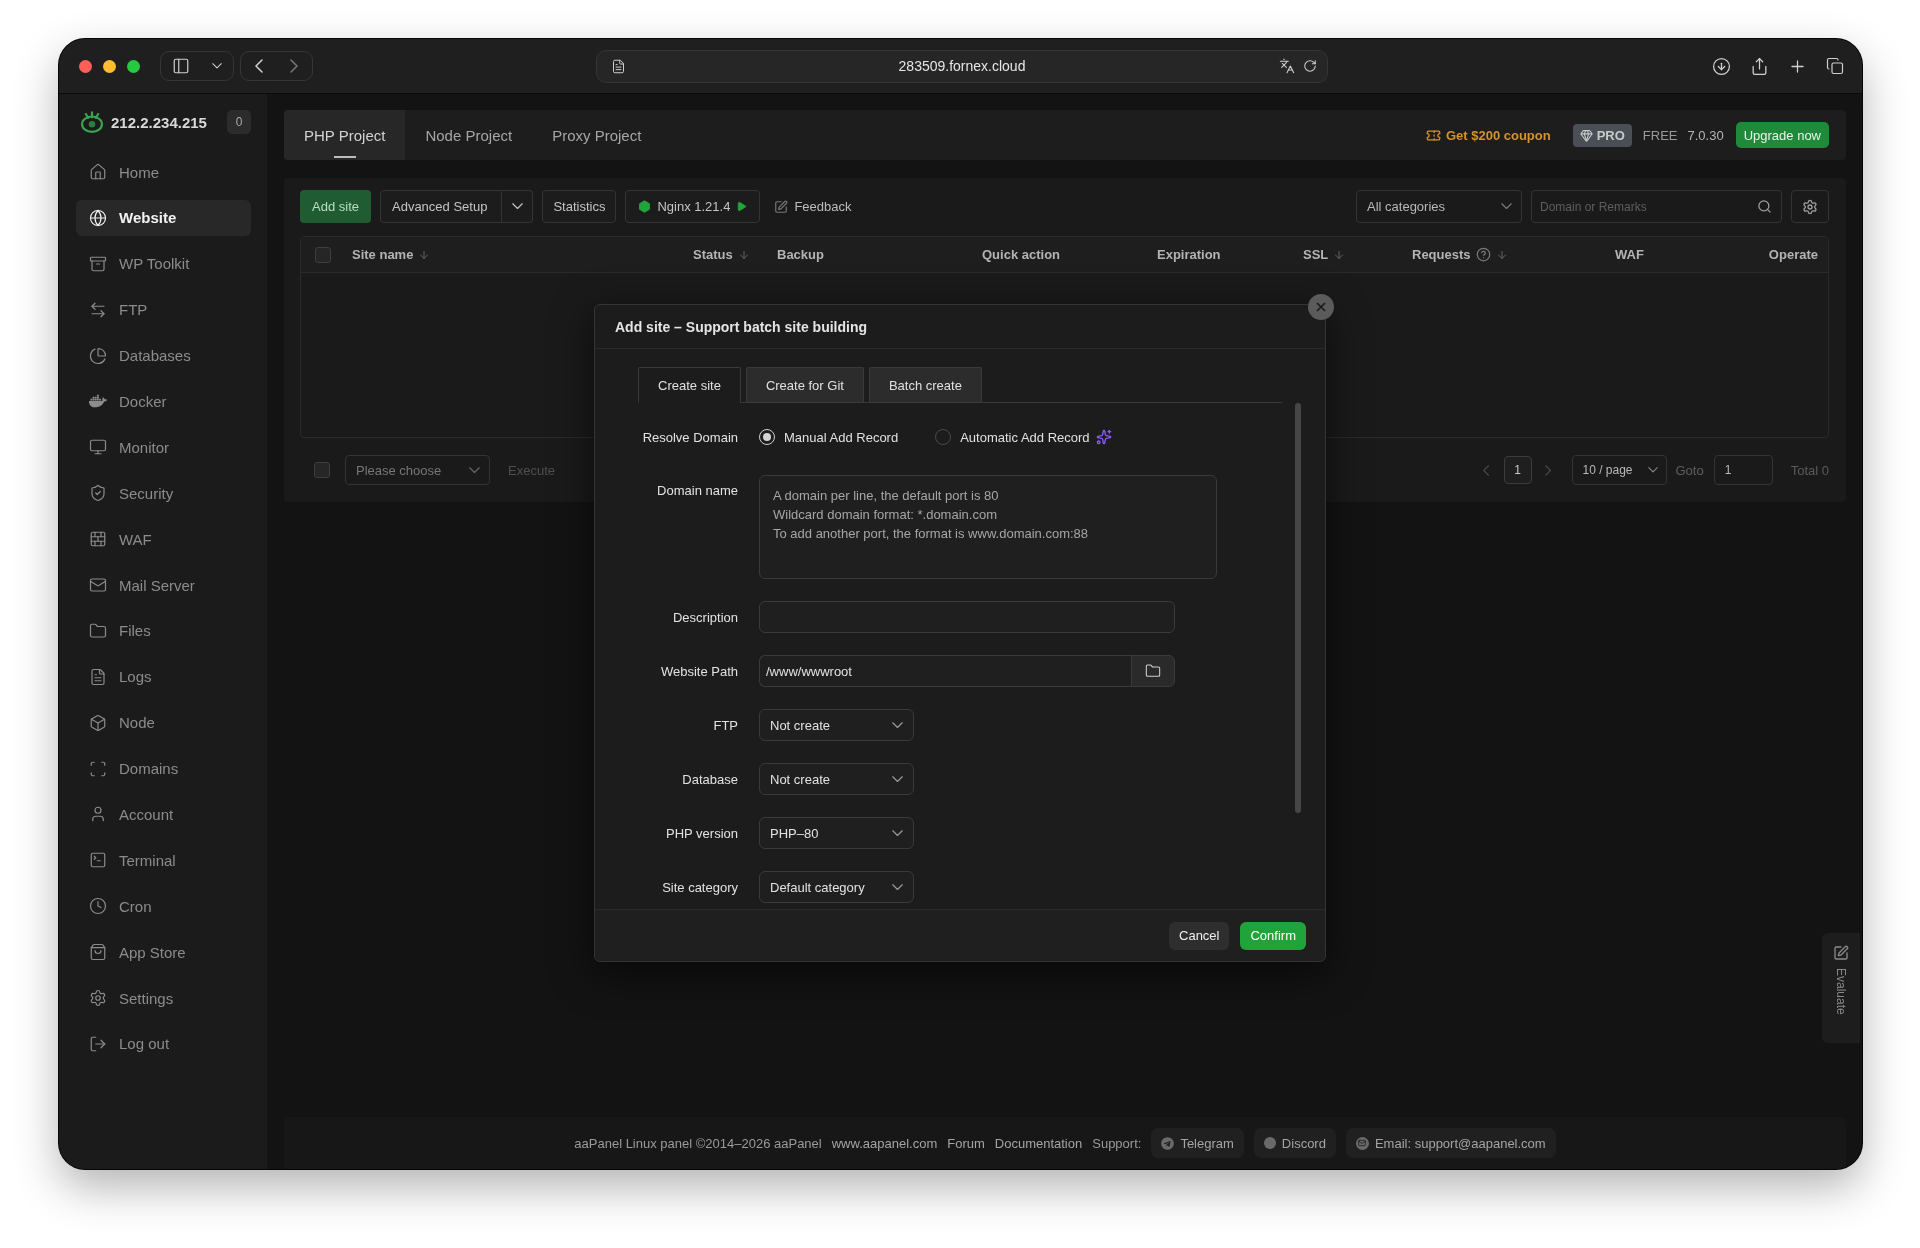 The image size is (1920, 1248). What do you see at coordinates (884, 1143) in the screenshot?
I see `footer-link: www.aapanel.com` at bounding box center [884, 1143].